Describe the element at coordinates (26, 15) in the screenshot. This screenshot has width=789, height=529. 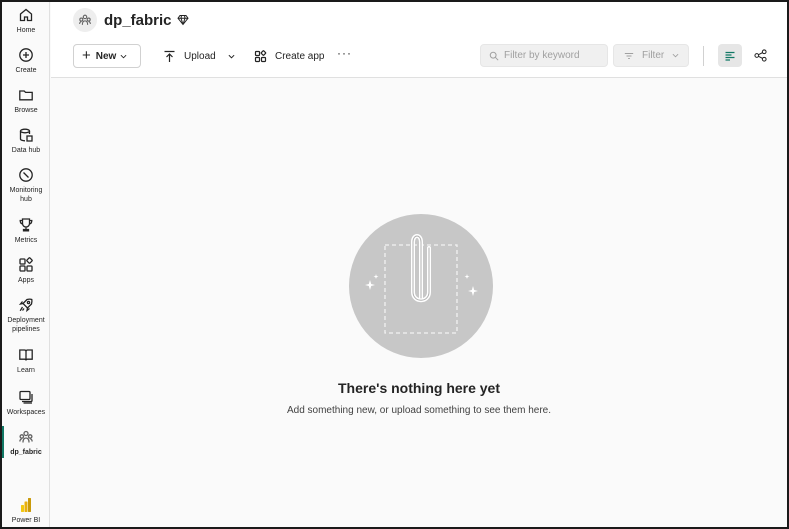
I see `home-icon` at that location.